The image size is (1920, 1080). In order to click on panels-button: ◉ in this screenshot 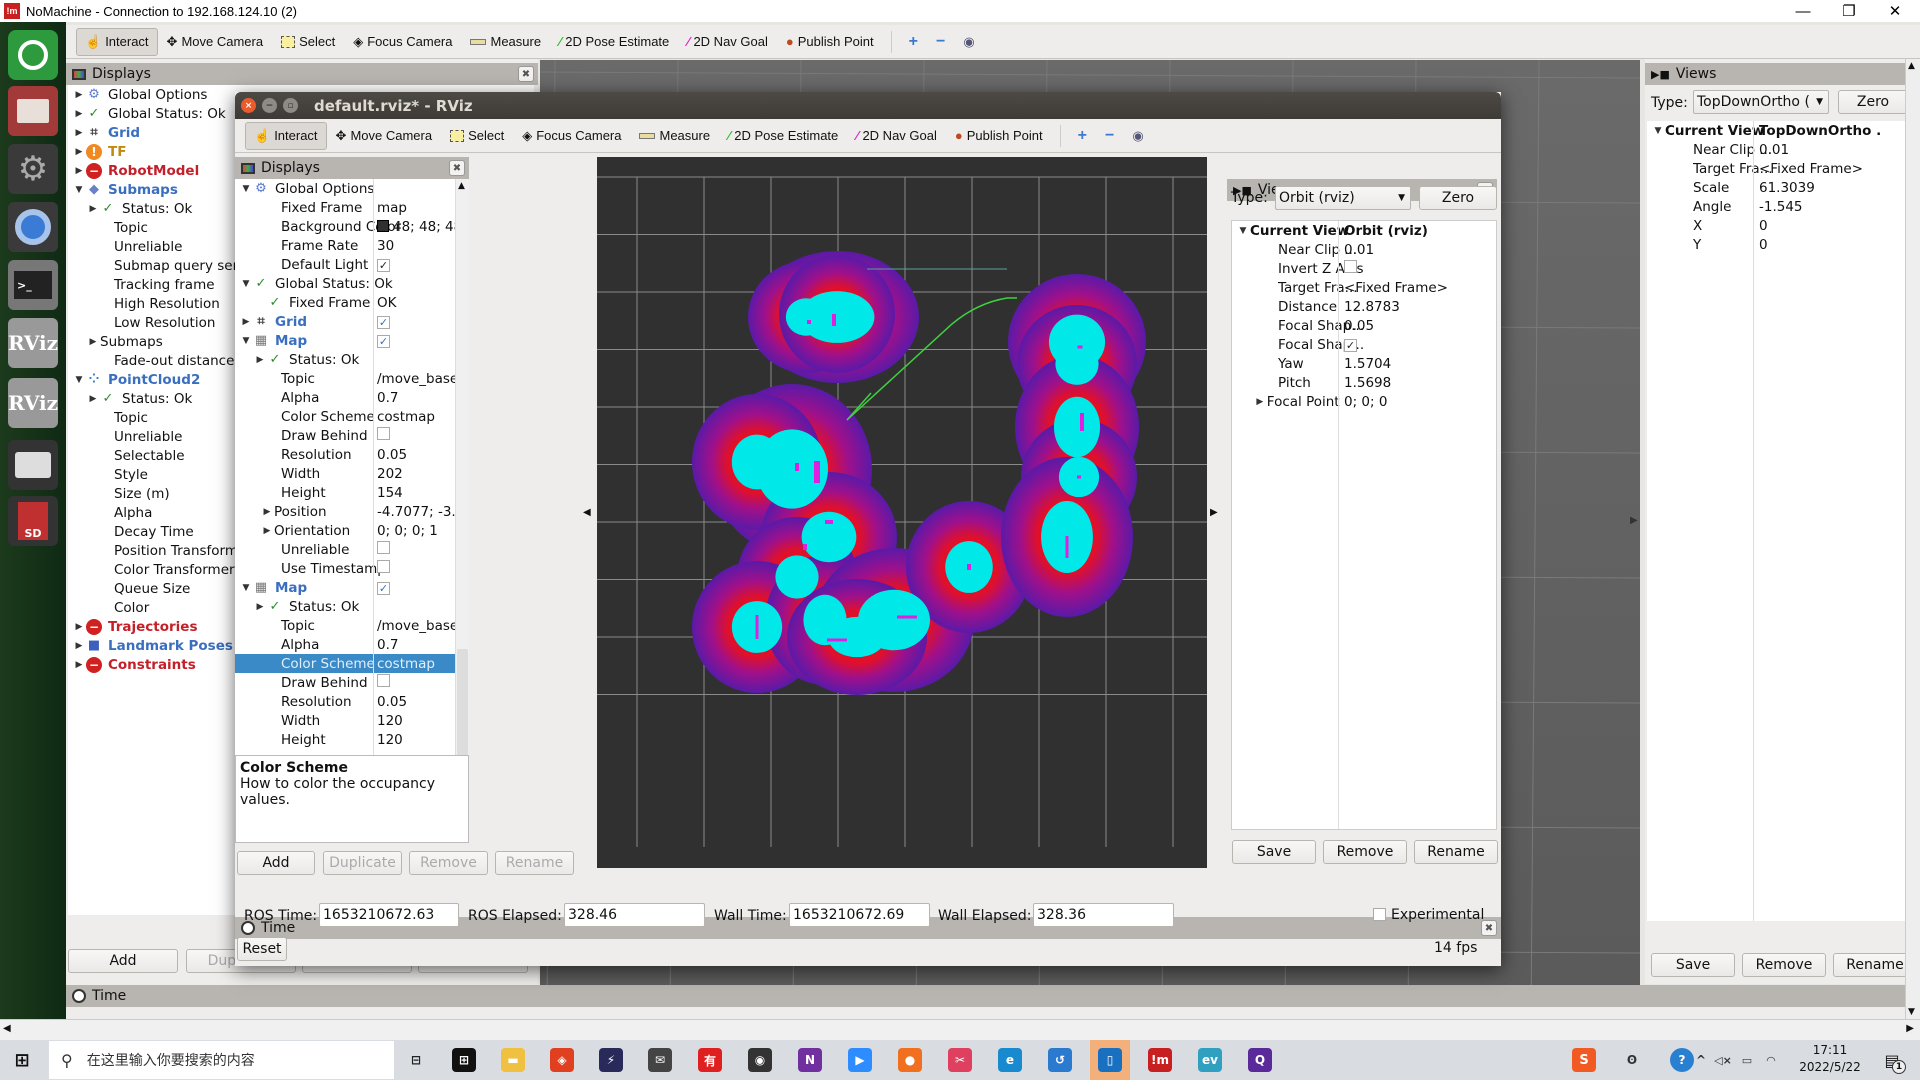, I will do `click(968, 42)`.